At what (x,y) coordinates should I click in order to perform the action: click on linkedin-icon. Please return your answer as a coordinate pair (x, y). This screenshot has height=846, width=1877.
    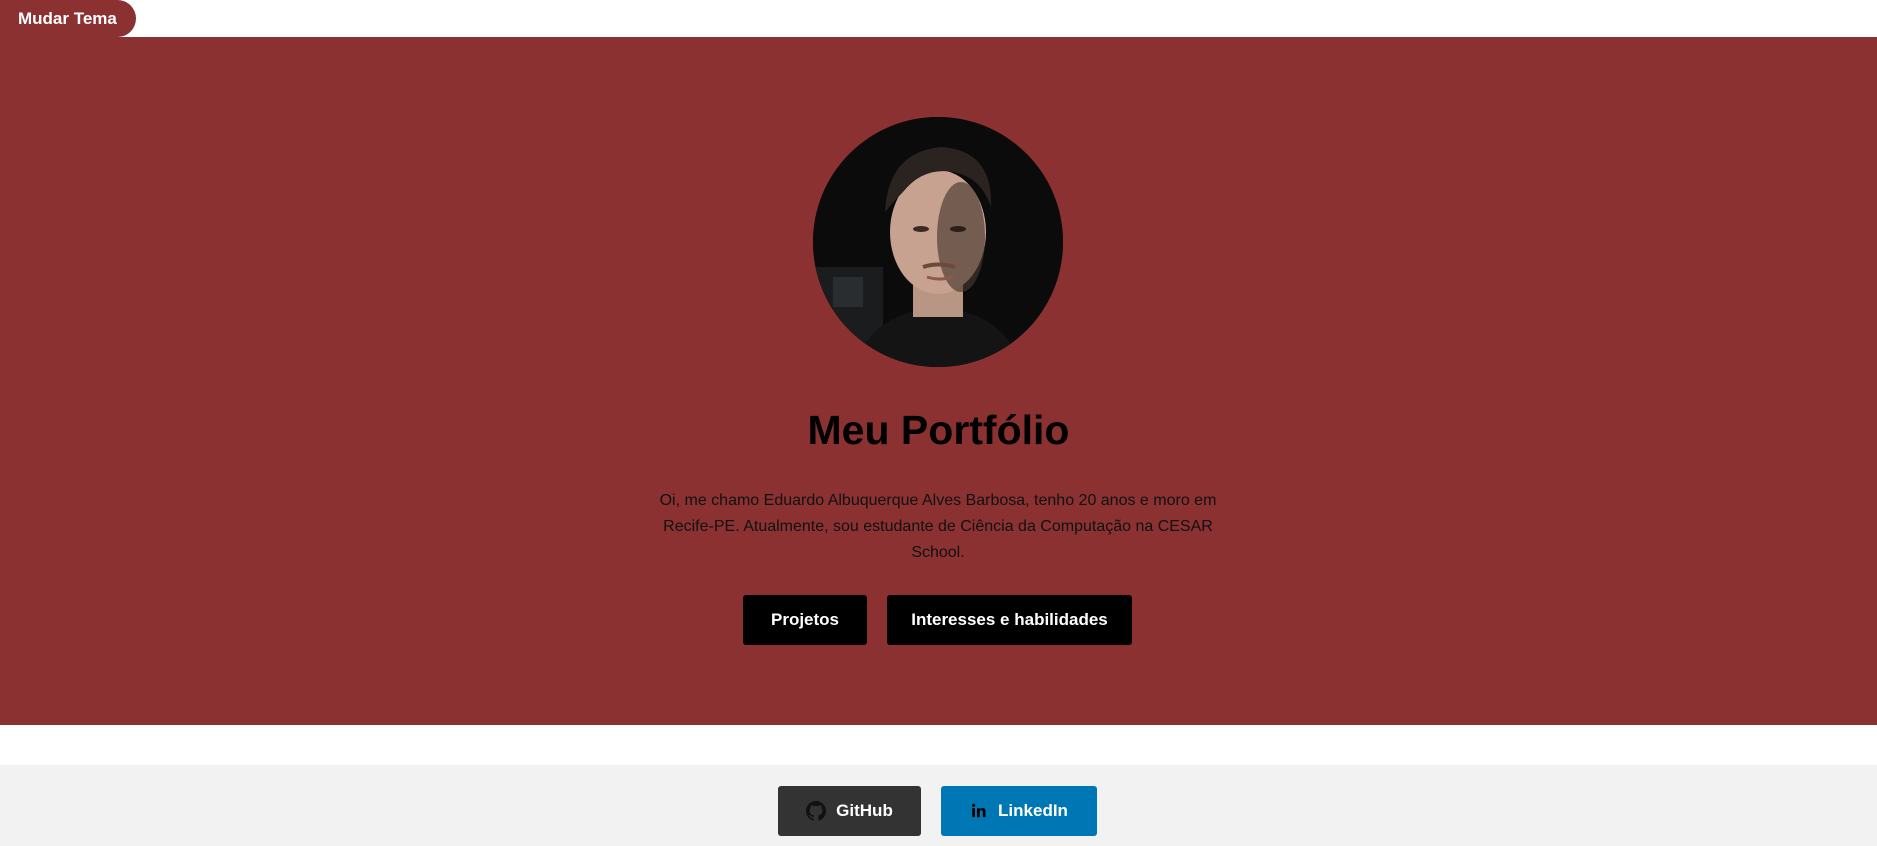
    Looking at the image, I should click on (979, 811).